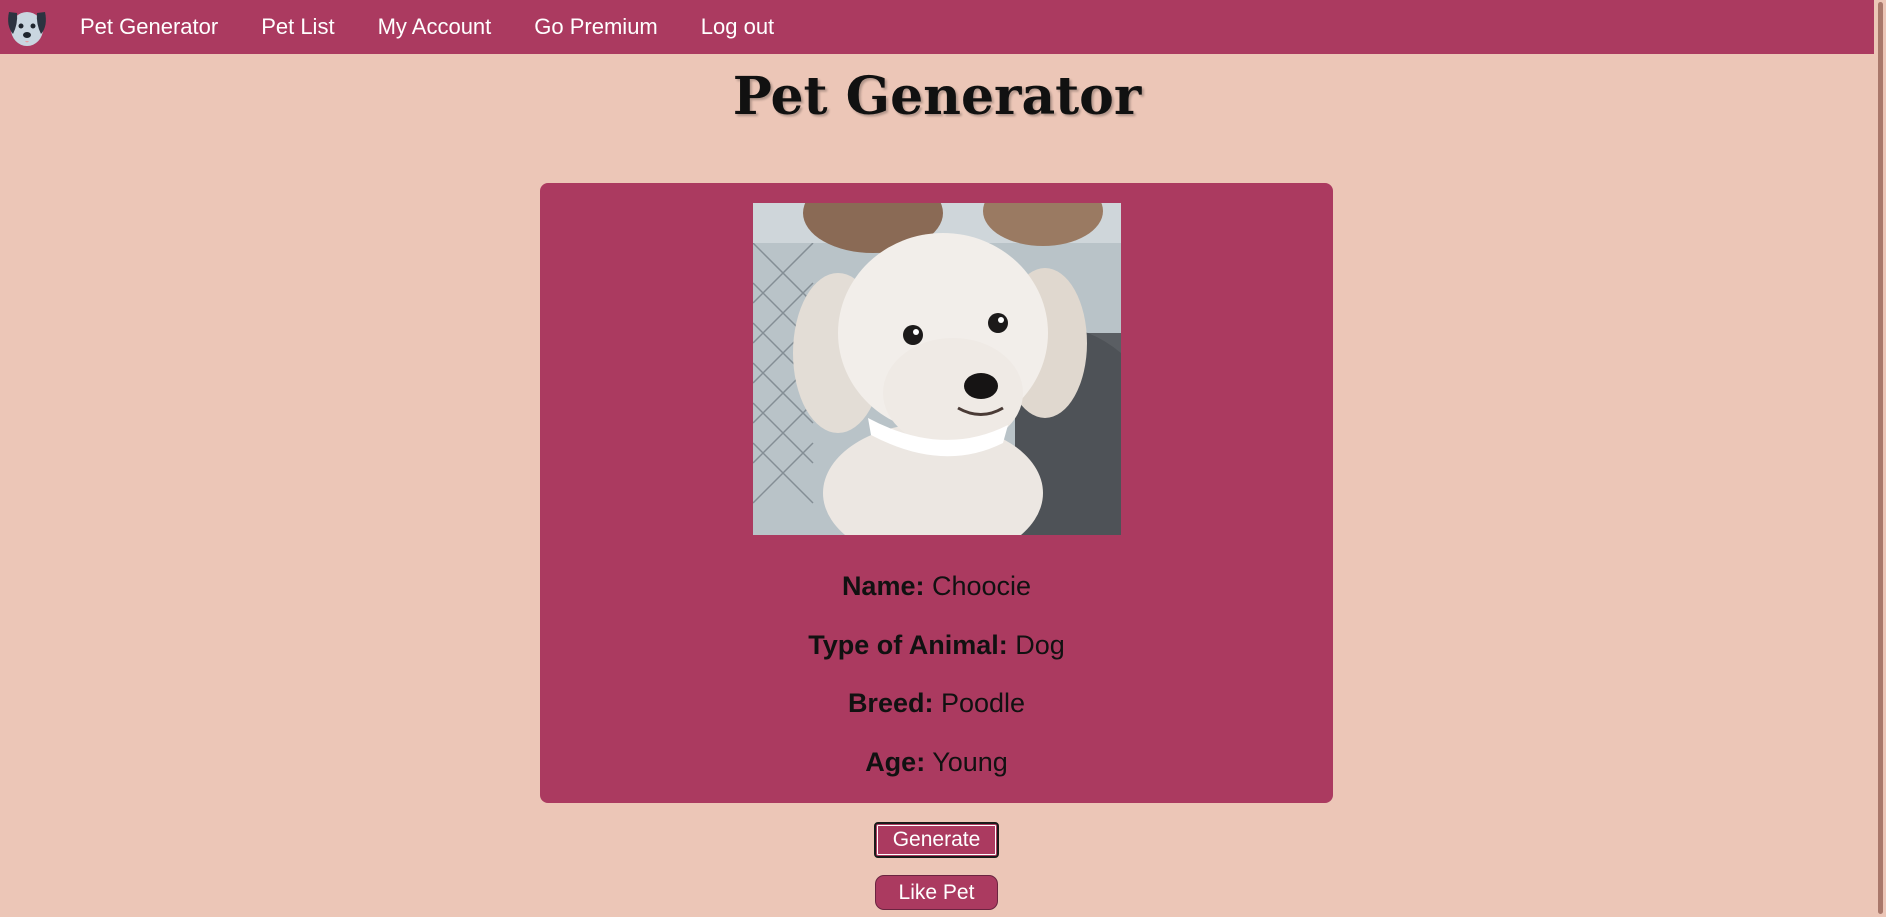 Image resolution: width=1886 pixels, height=917 pixels. I want to click on dog-face-icon, so click(27, 29).